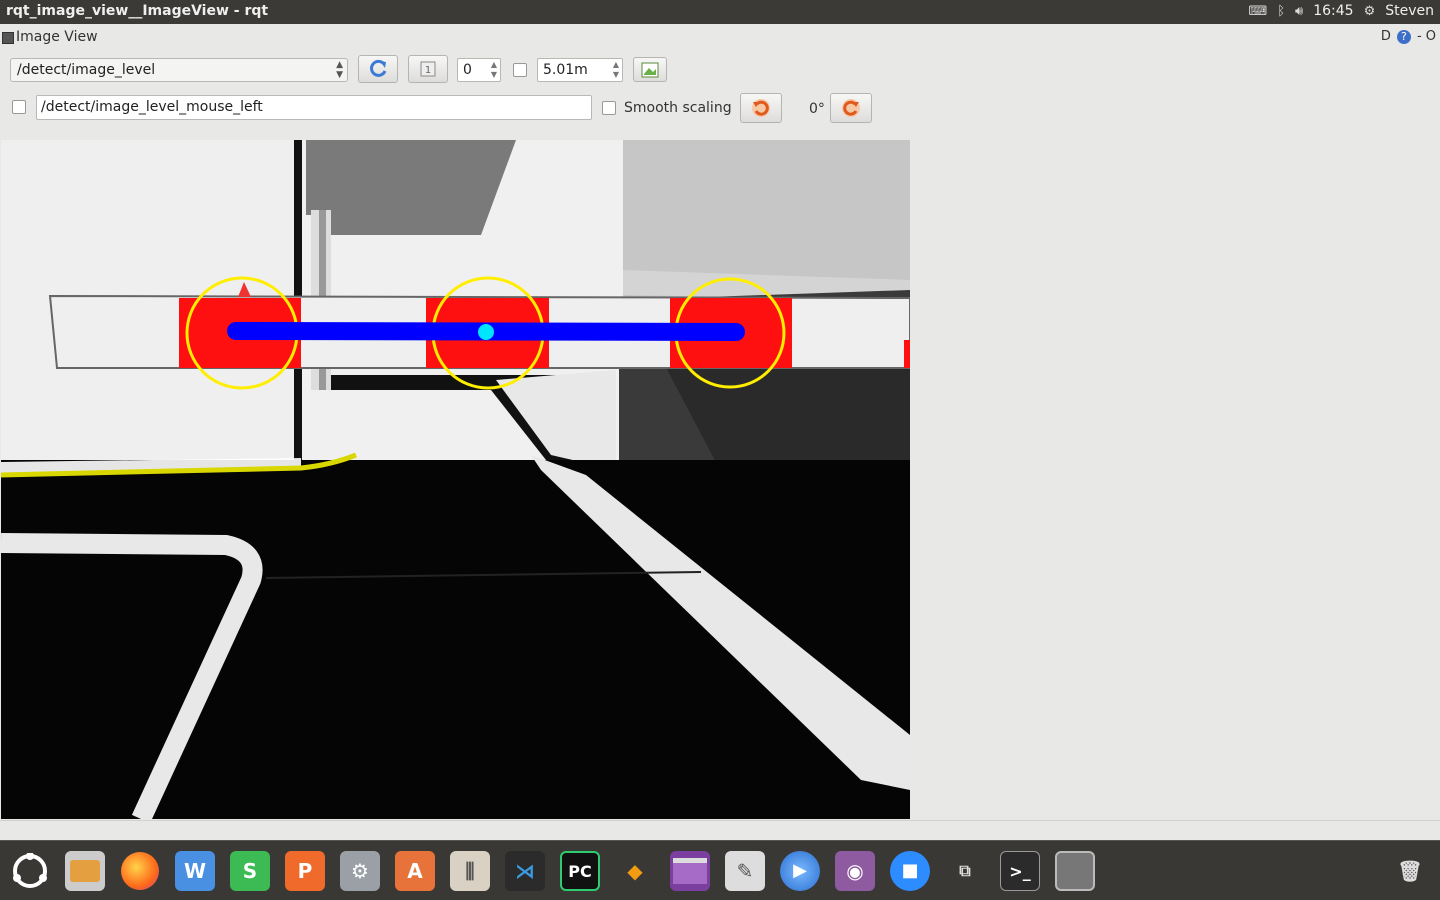 This screenshot has height=900, width=1440. Describe the element at coordinates (580, 871) in the screenshot. I see `pycharm-icon: PC` at that location.